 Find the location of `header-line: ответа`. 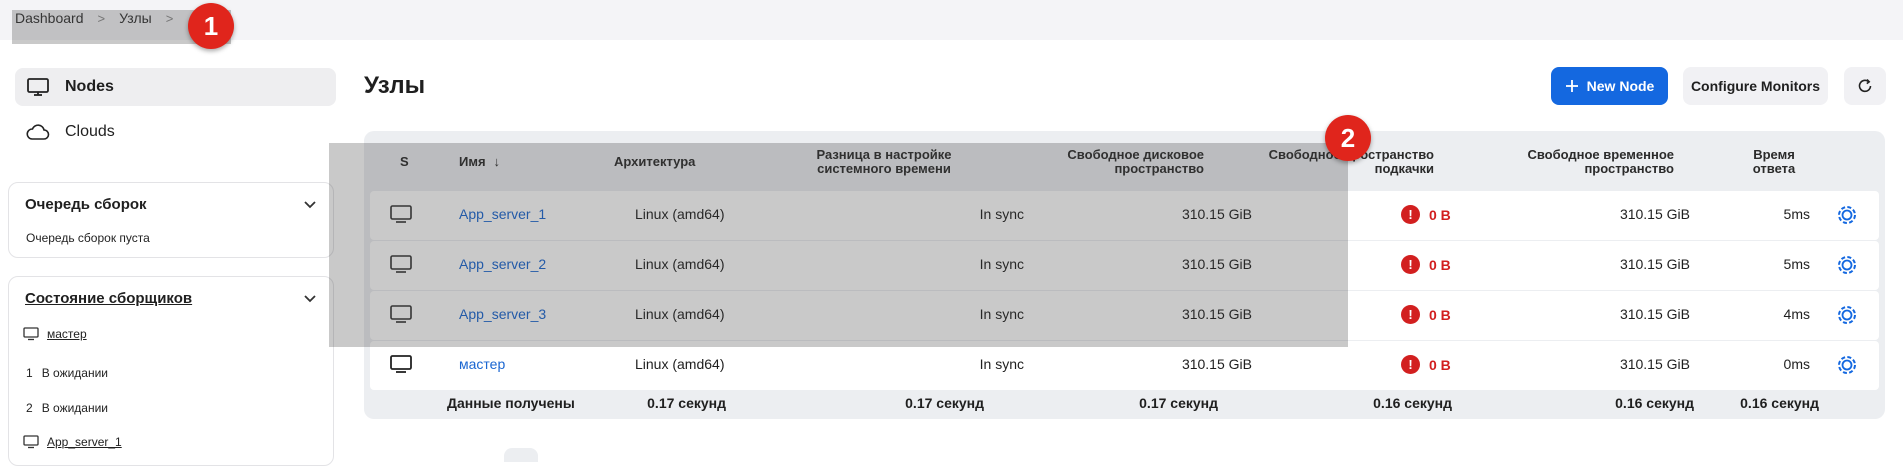

header-line: ответа is located at coordinates (1774, 168).